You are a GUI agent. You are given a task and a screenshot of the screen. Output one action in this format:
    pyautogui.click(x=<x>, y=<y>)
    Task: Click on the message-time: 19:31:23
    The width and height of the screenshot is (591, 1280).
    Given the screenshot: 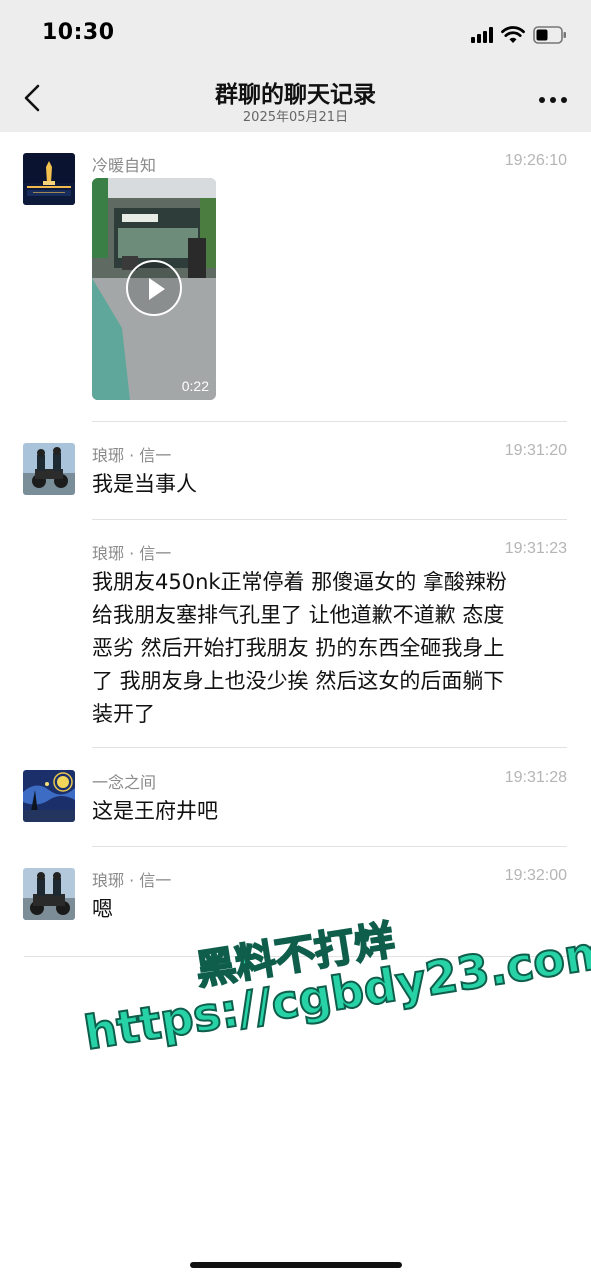 What is the action you would take?
    pyautogui.click(x=535, y=548)
    